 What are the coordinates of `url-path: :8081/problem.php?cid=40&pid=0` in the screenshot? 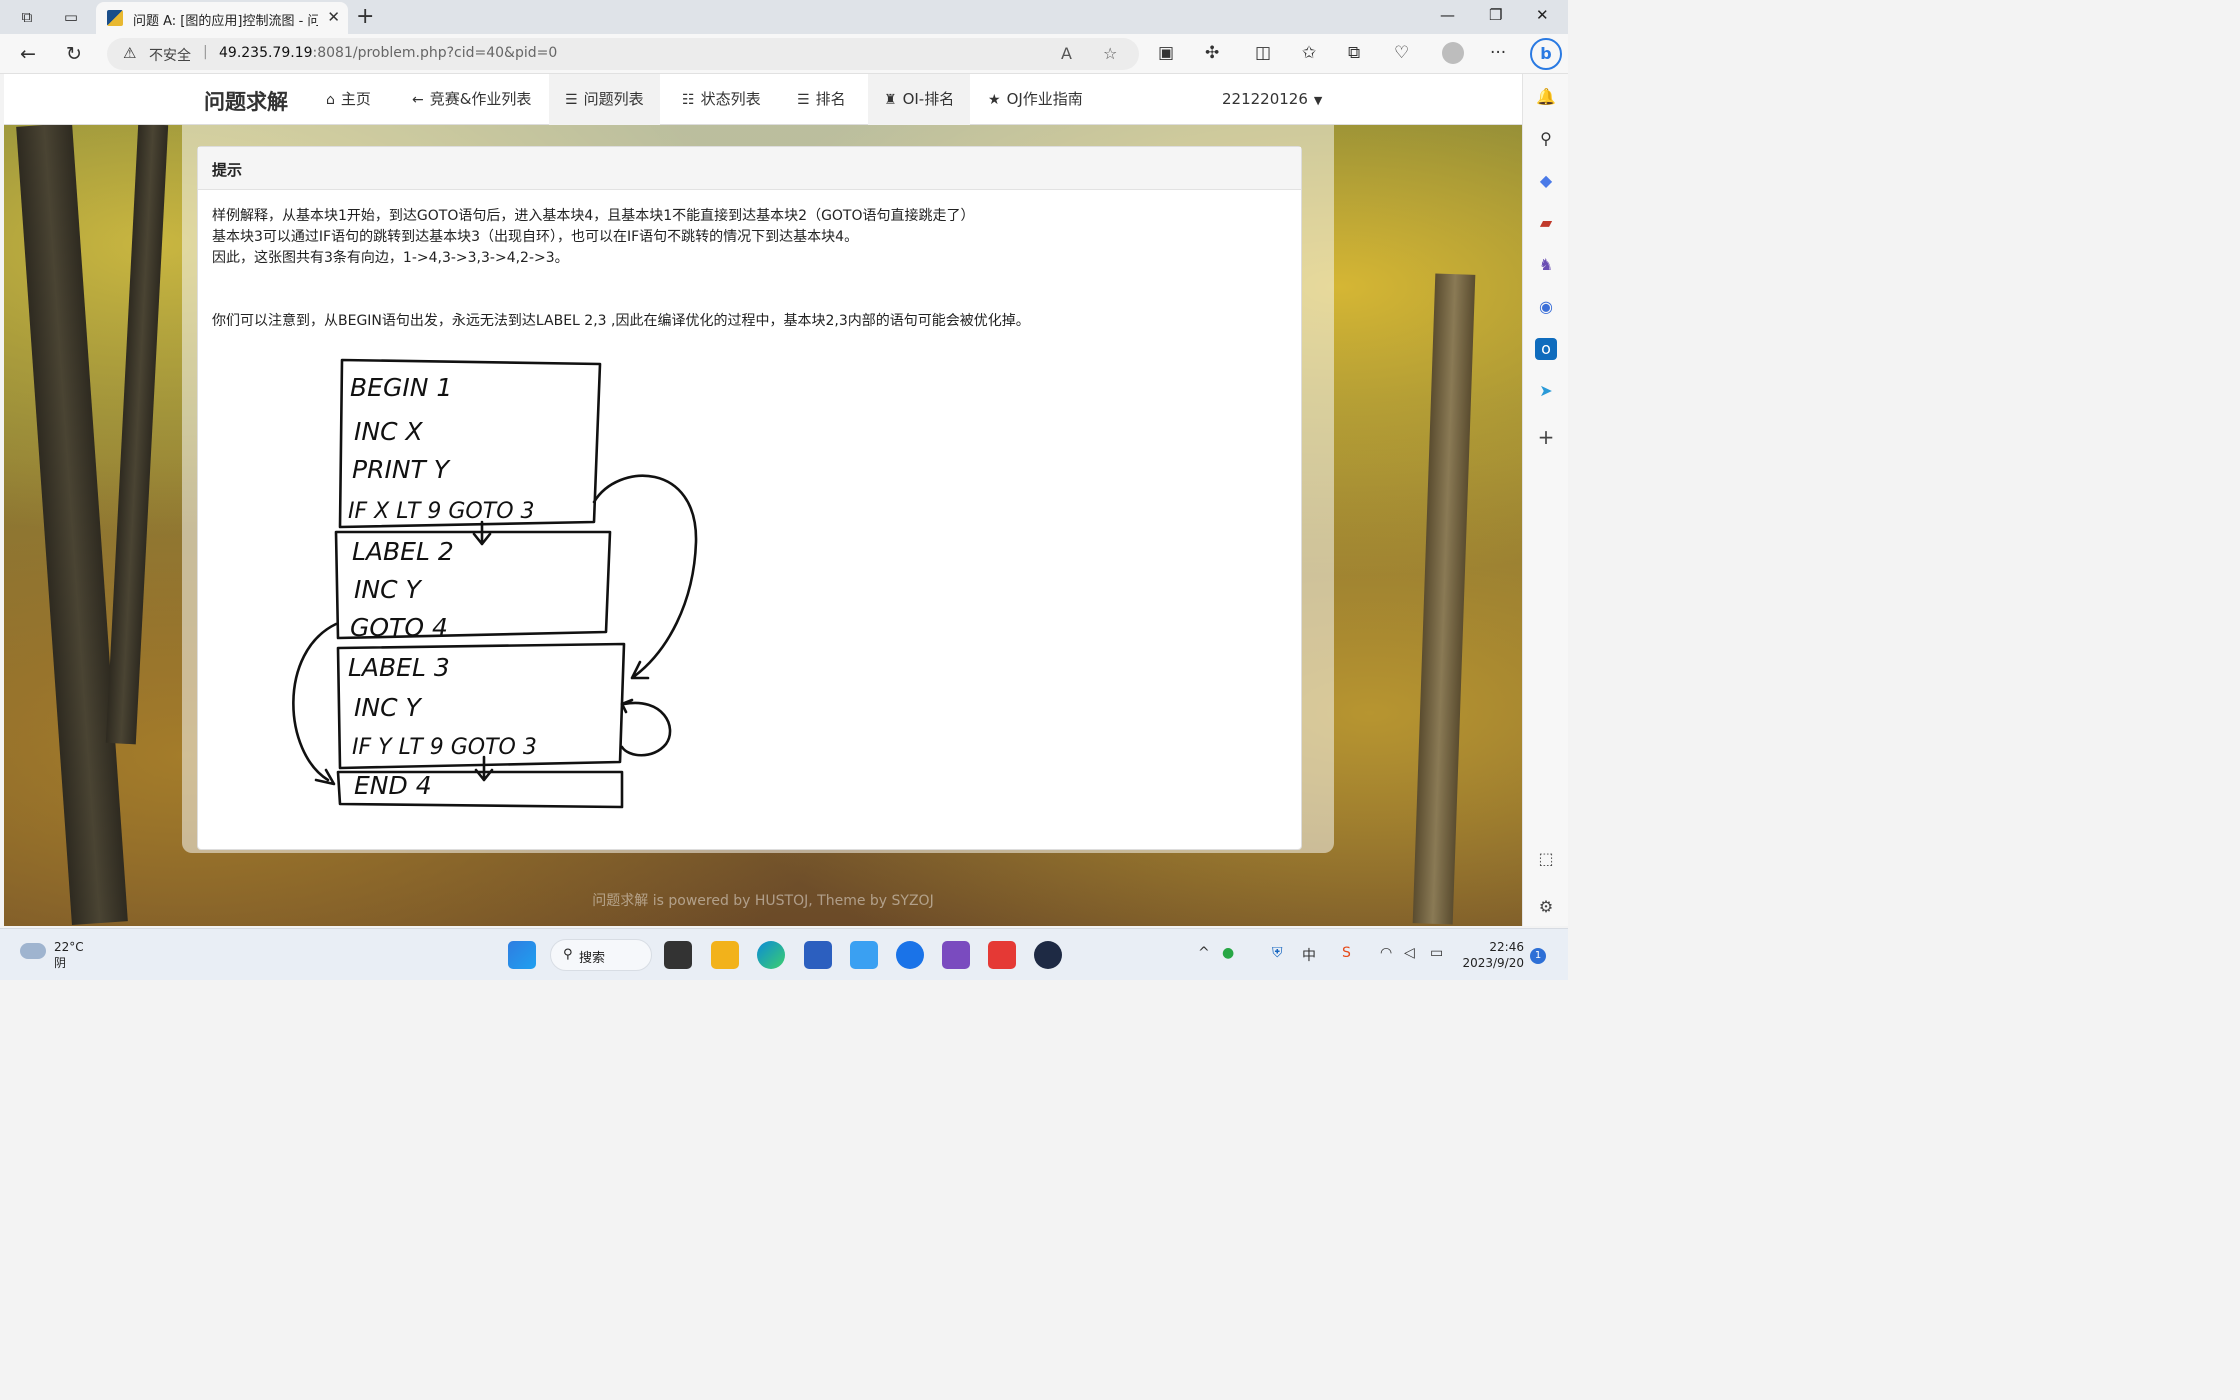 It's located at (435, 53).